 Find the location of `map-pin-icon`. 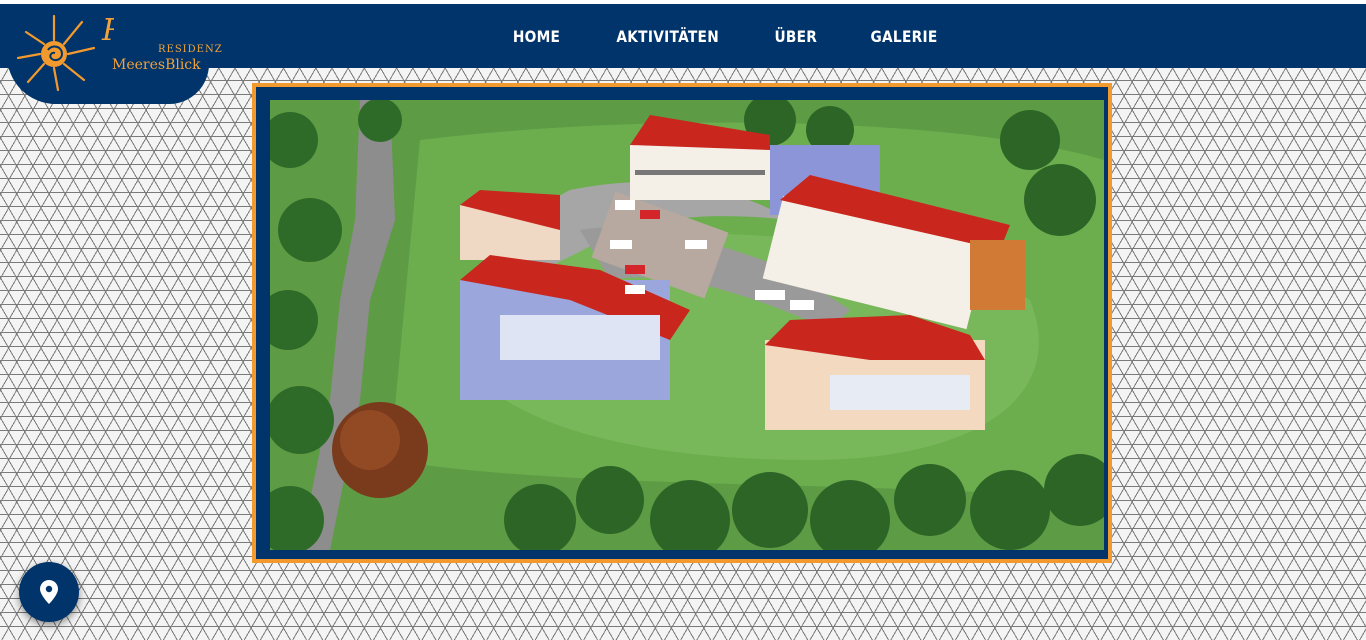

map-pin-icon is located at coordinates (49, 592).